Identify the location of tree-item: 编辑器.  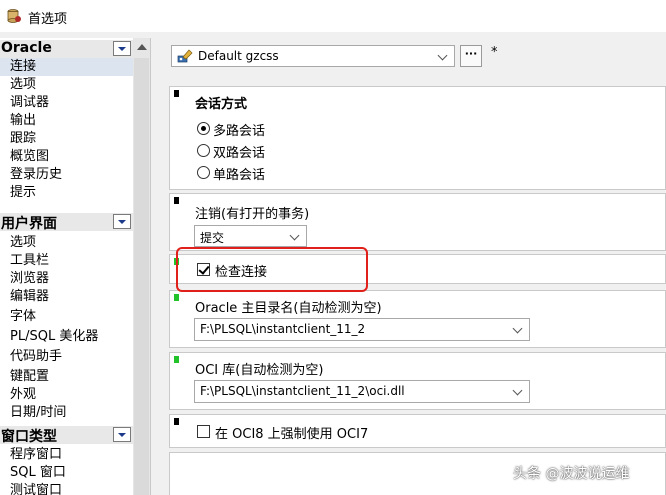
(29, 297).